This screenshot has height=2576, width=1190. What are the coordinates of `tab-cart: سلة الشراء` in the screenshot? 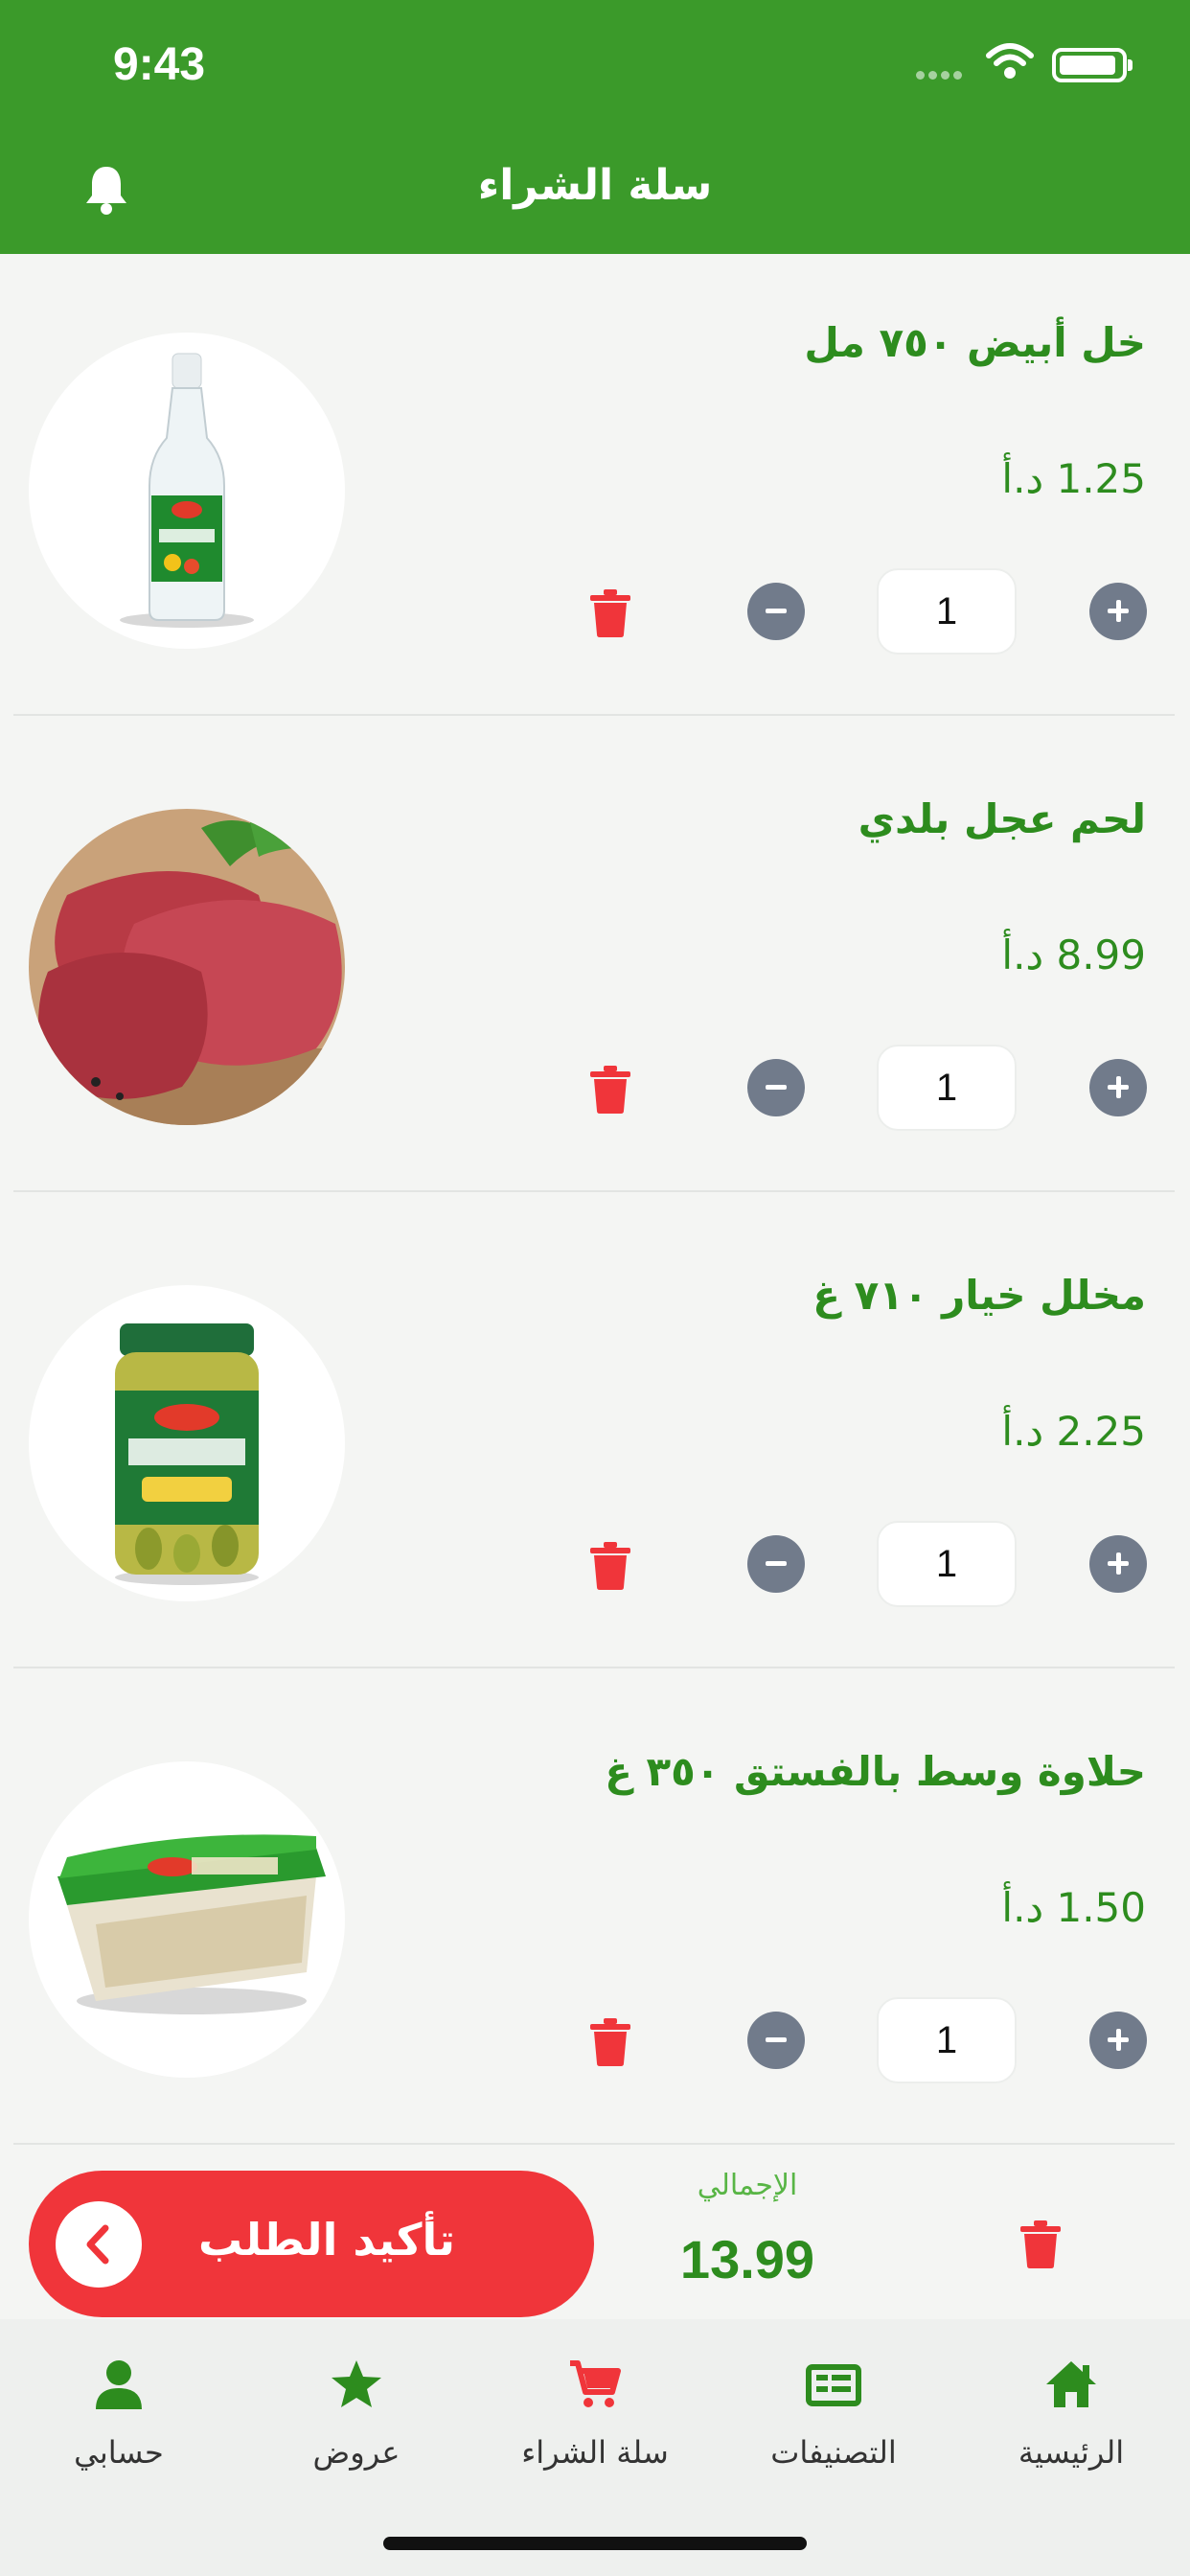 It's located at (595, 2420).